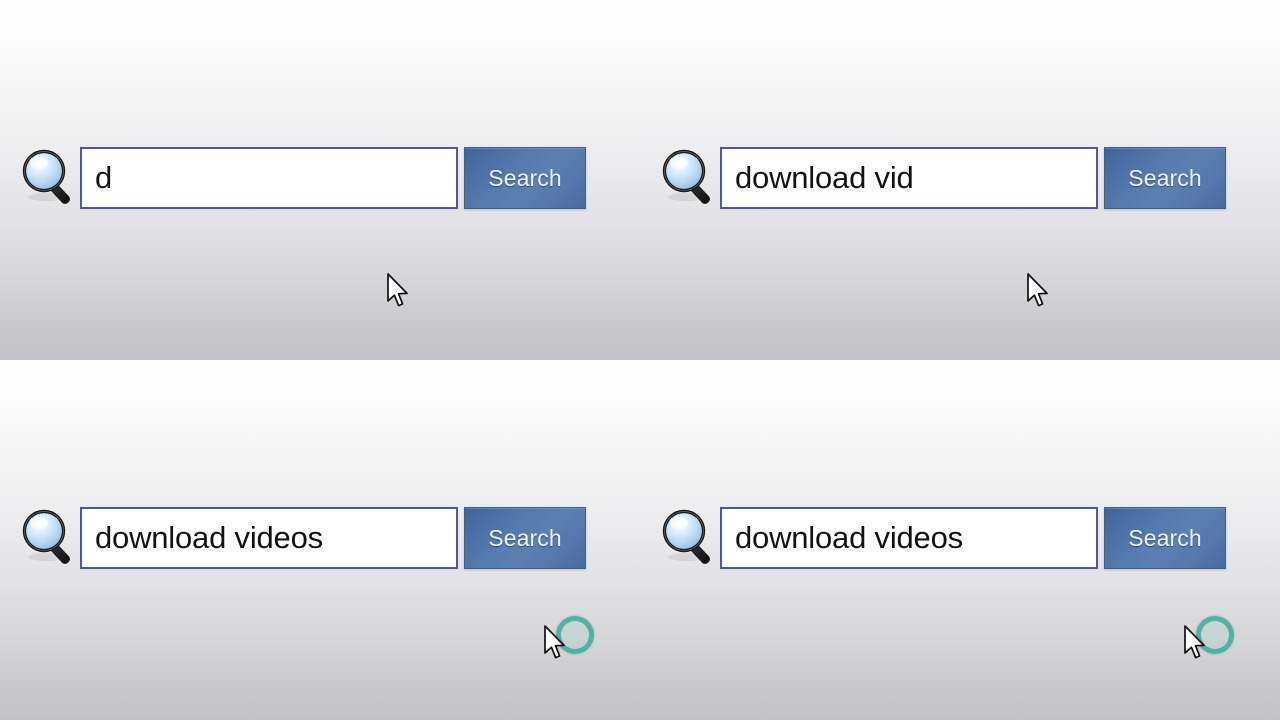 Image resolution: width=1280 pixels, height=720 pixels. Describe the element at coordinates (269, 178) in the screenshot. I see `search-input: d` at that location.